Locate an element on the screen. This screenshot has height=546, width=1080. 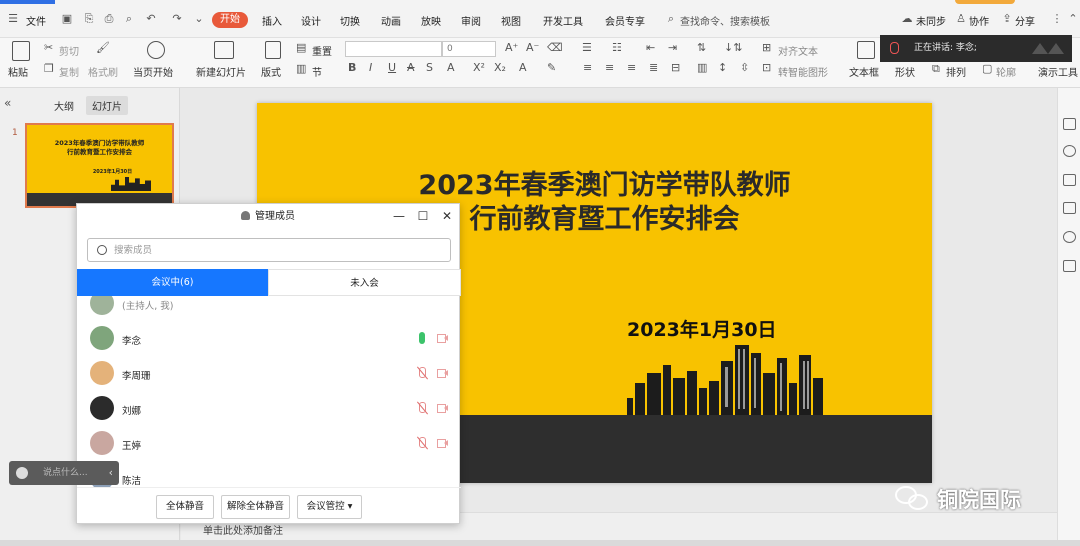
superscript-icon: X² is located at coordinates (479, 67).